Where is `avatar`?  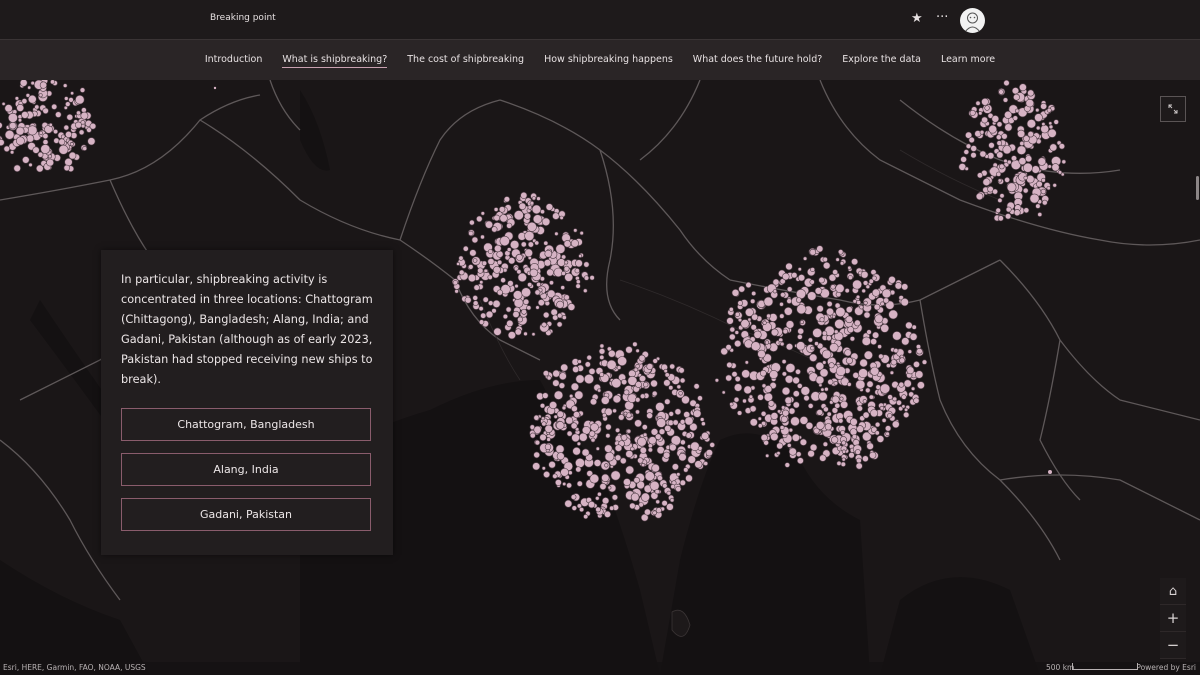
avatar is located at coordinates (972, 20).